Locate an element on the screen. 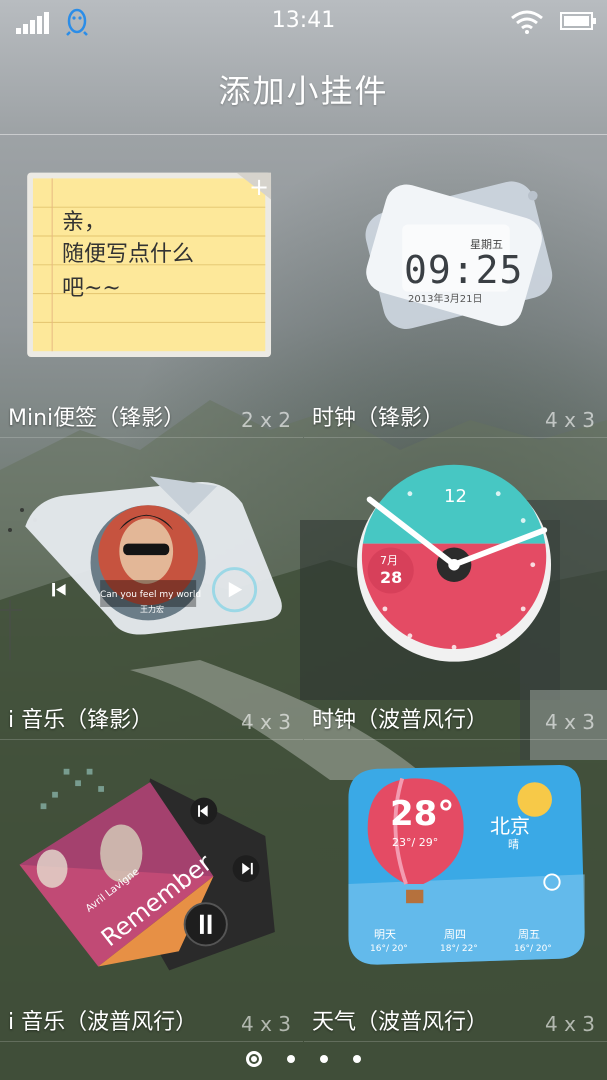 The height and width of the screenshot is (1080, 607). wifi-icon is located at coordinates (527, 22).